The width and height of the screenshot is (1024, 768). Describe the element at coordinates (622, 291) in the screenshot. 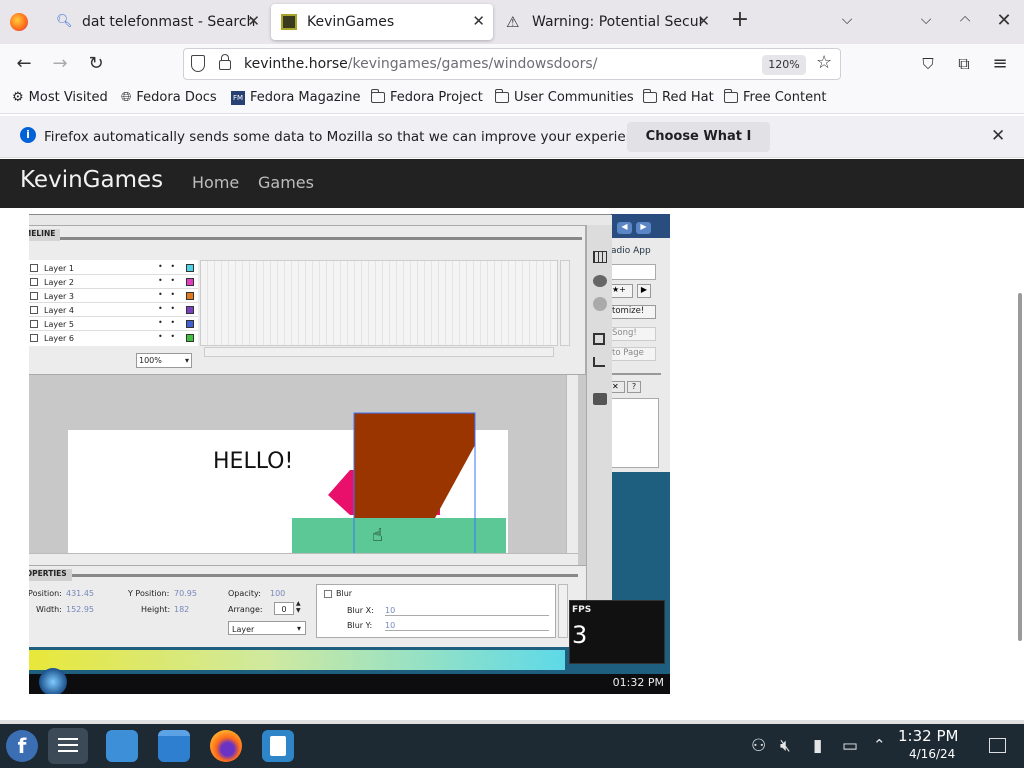

I see `favorite-button: ★+` at that location.